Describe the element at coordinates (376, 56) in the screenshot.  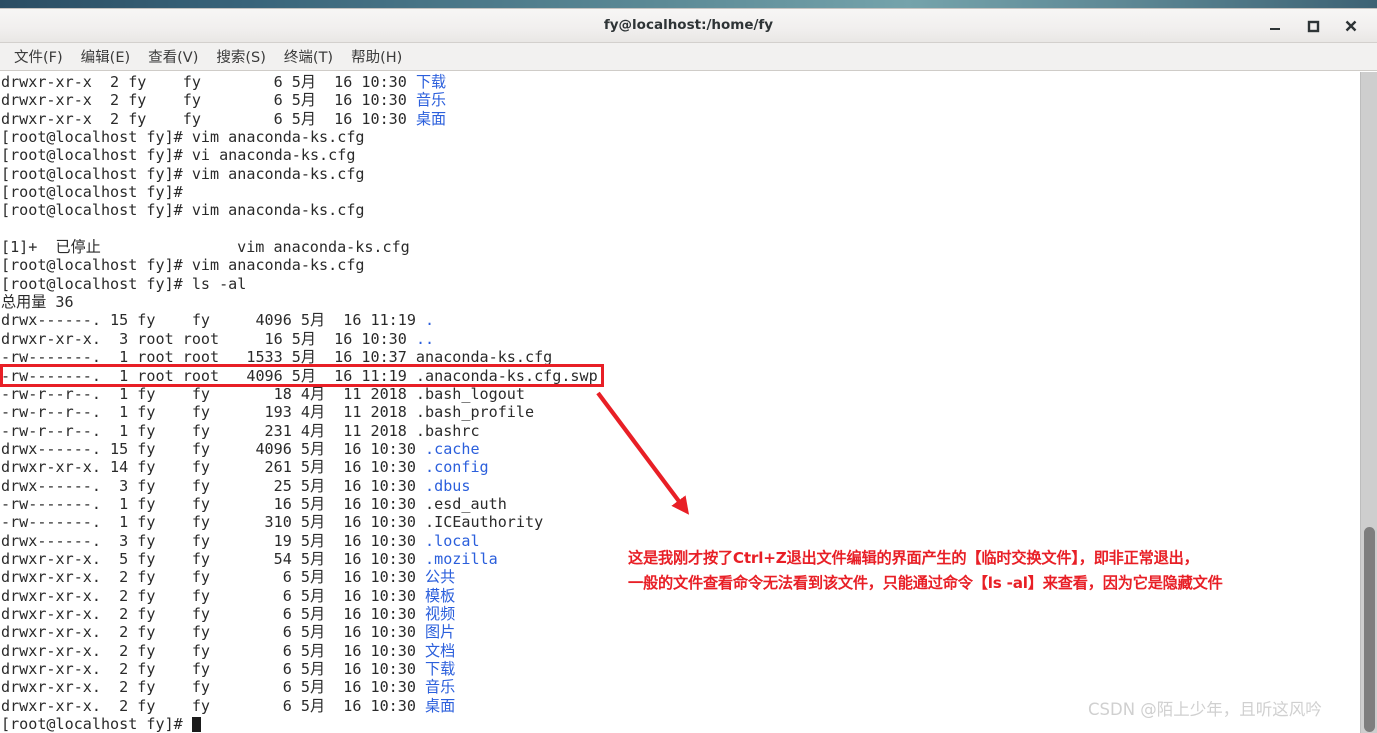
I see `menu-item-help: 帮助(H)` at that location.